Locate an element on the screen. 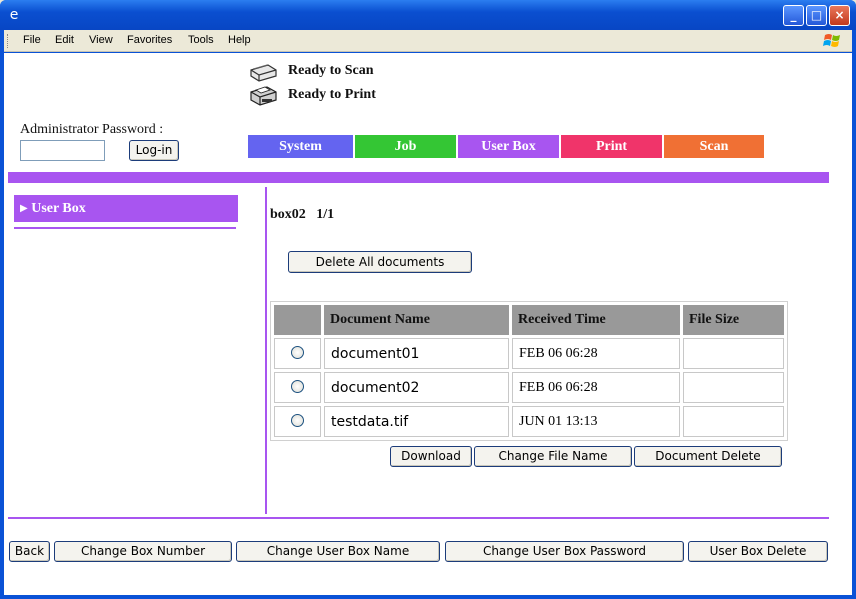  column-header-document-name: Document Name is located at coordinates (416, 320).